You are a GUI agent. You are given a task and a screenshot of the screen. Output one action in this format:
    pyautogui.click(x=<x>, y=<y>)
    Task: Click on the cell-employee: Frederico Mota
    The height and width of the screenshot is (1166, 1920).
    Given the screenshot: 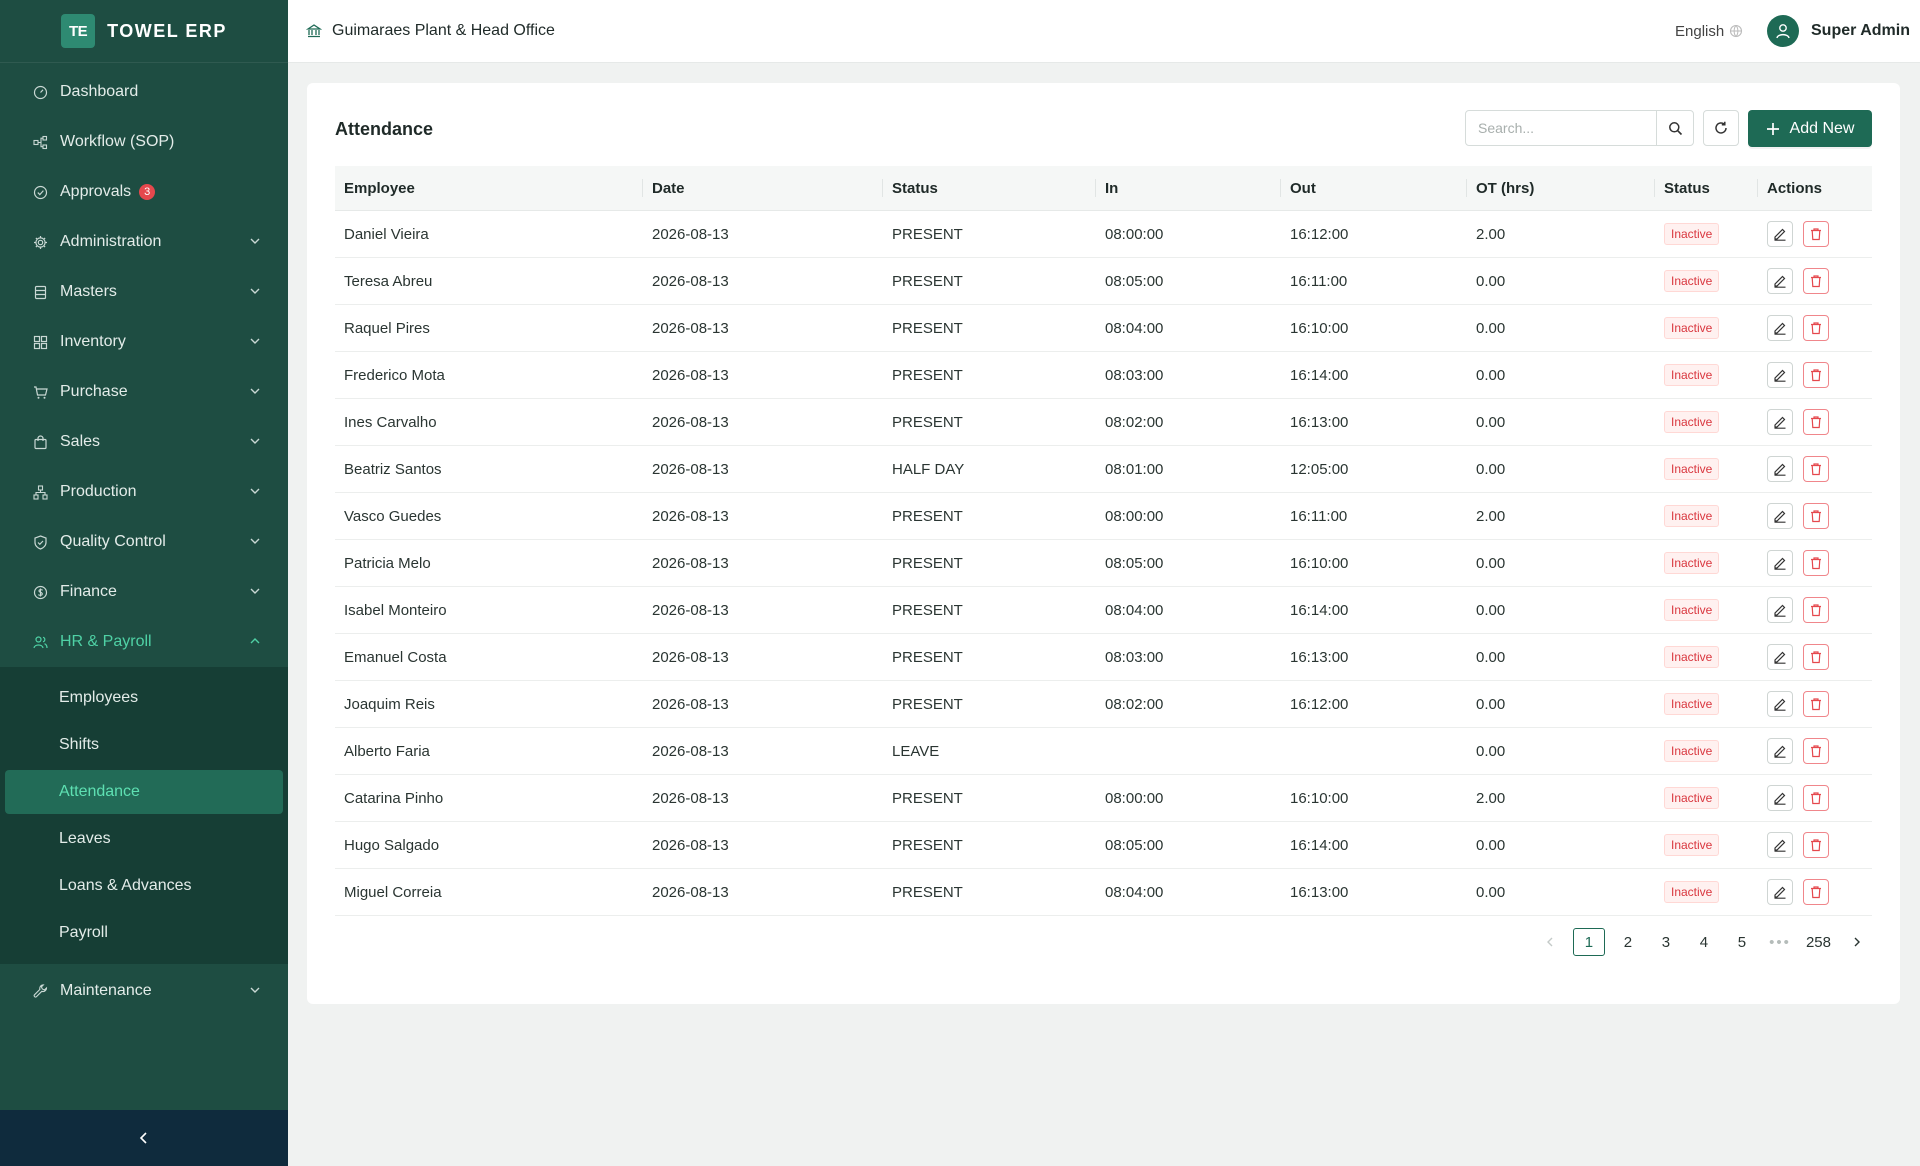 What is the action you would take?
    pyautogui.click(x=394, y=375)
    